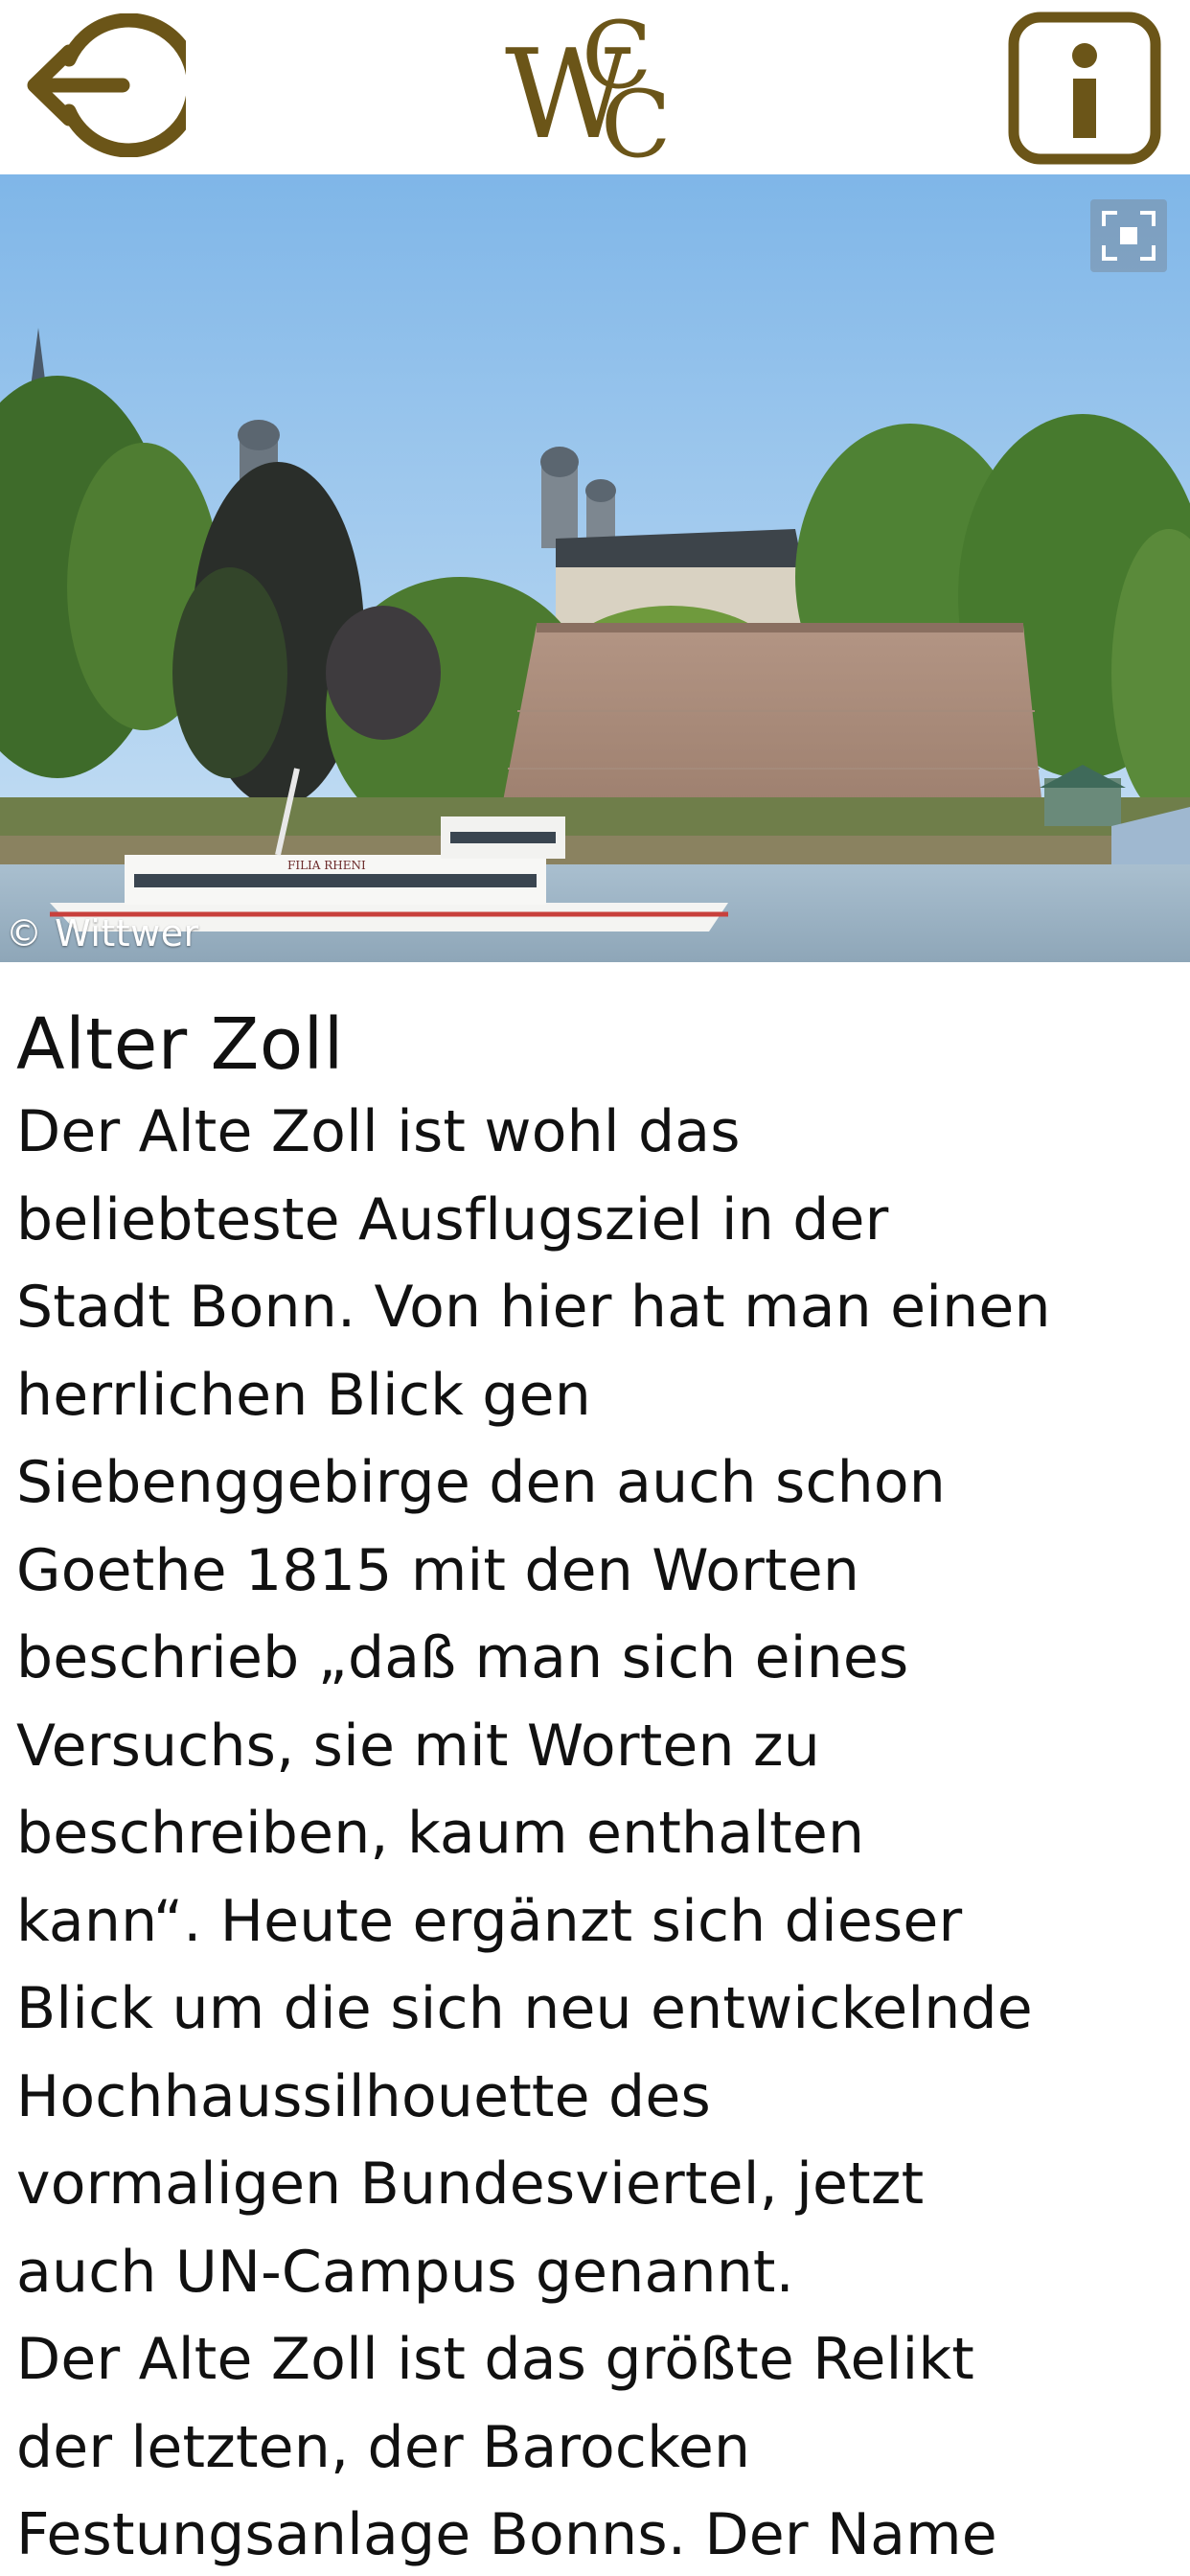 The image size is (1190, 2576). What do you see at coordinates (588, 90) in the screenshot?
I see `wcc-logo-icon: W C C` at bounding box center [588, 90].